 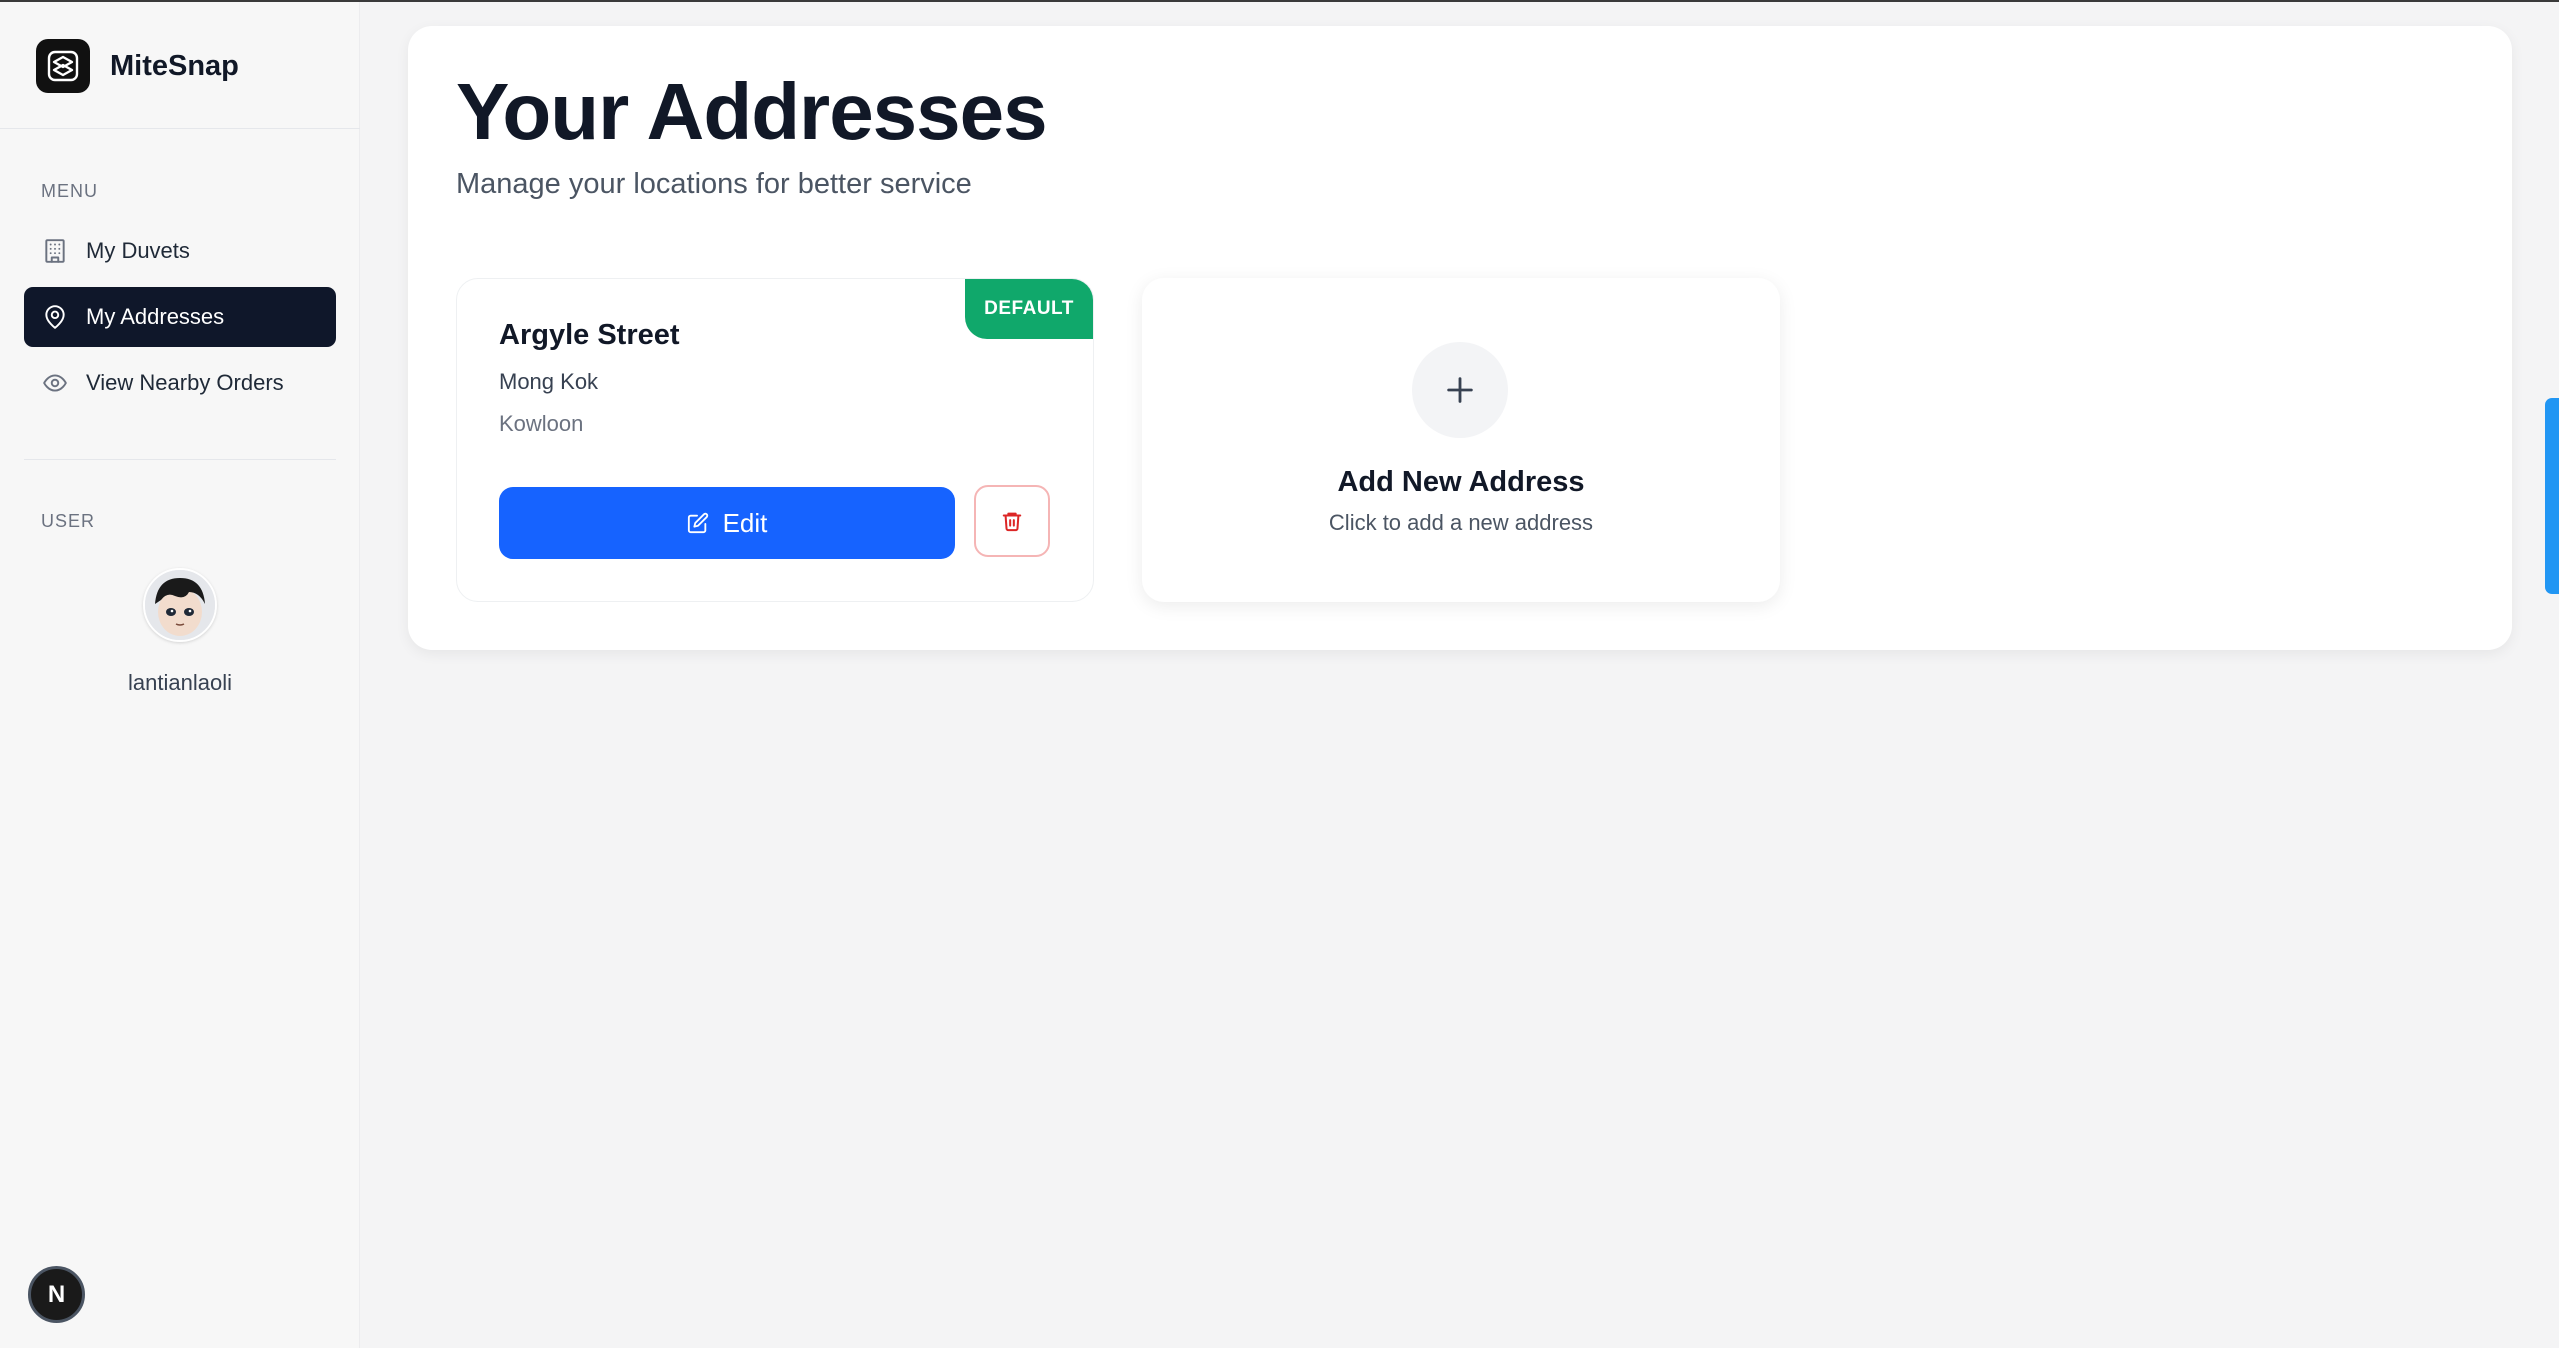 I want to click on address-district: Mong Kok, so click(x=549, y=381).